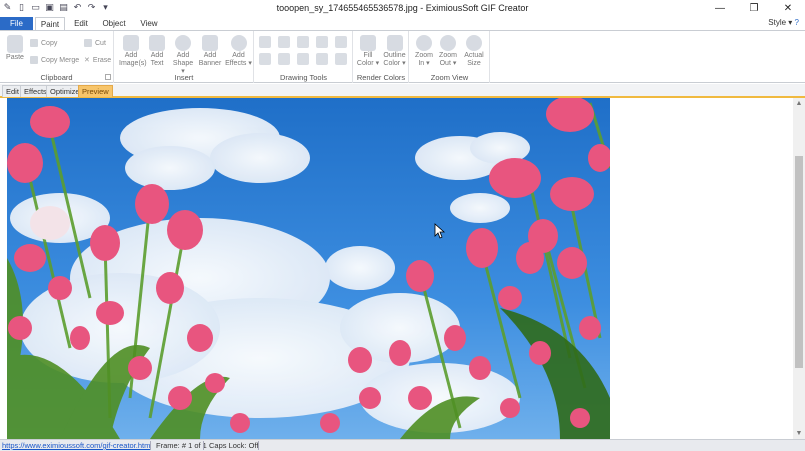 Image resolution: width=805 pixels, height=451 pixels. I want to click on frame-status: Frame: # 1 of 1, so click(181, 445).